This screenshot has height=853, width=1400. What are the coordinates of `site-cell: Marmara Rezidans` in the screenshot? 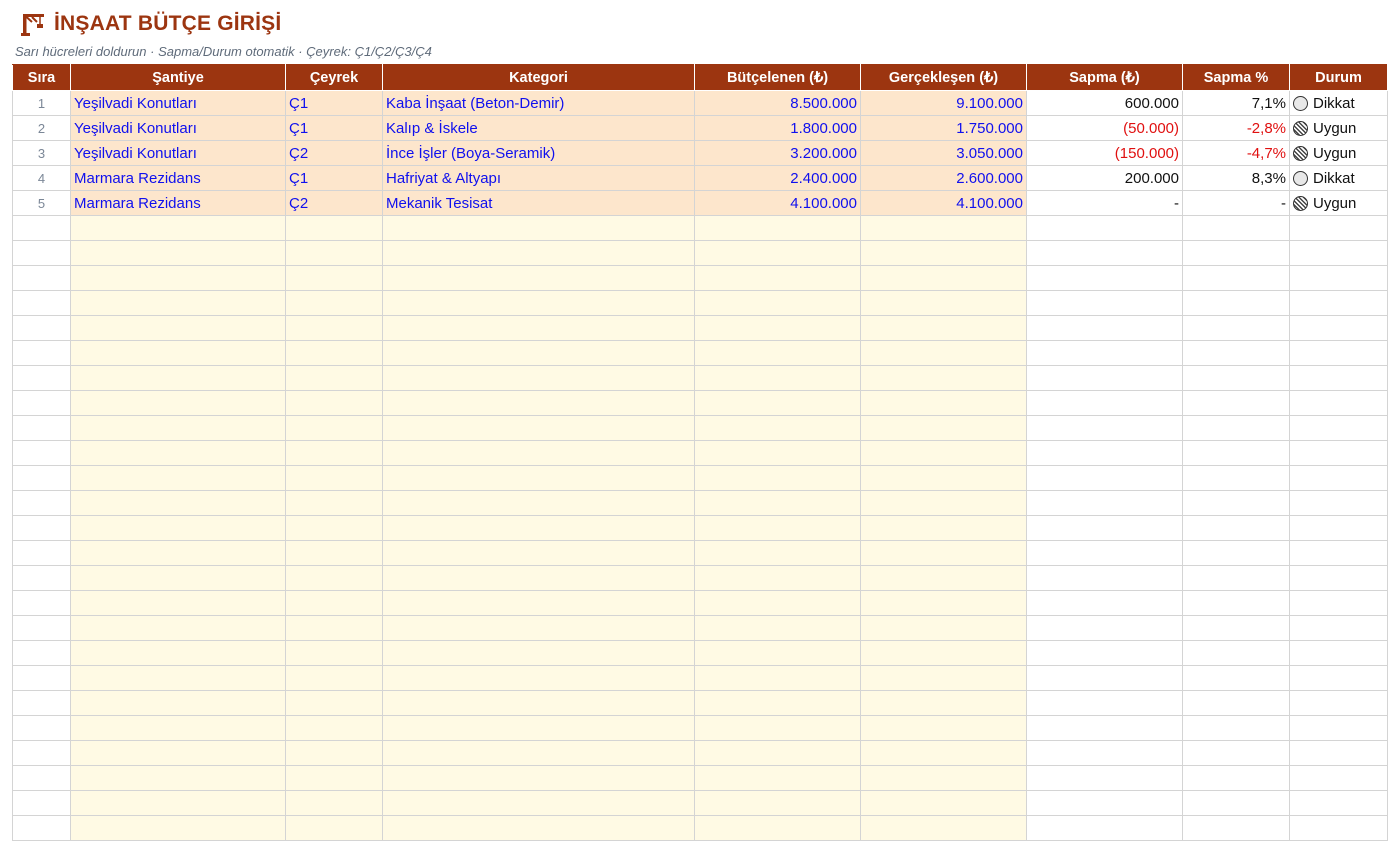 It's located at (178, 178).